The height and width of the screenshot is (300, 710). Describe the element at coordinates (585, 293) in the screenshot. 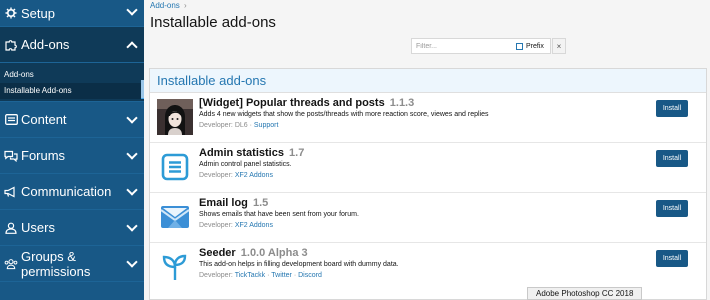

I see `tooltip: Adobe Photoshop CC 2018` at that location.